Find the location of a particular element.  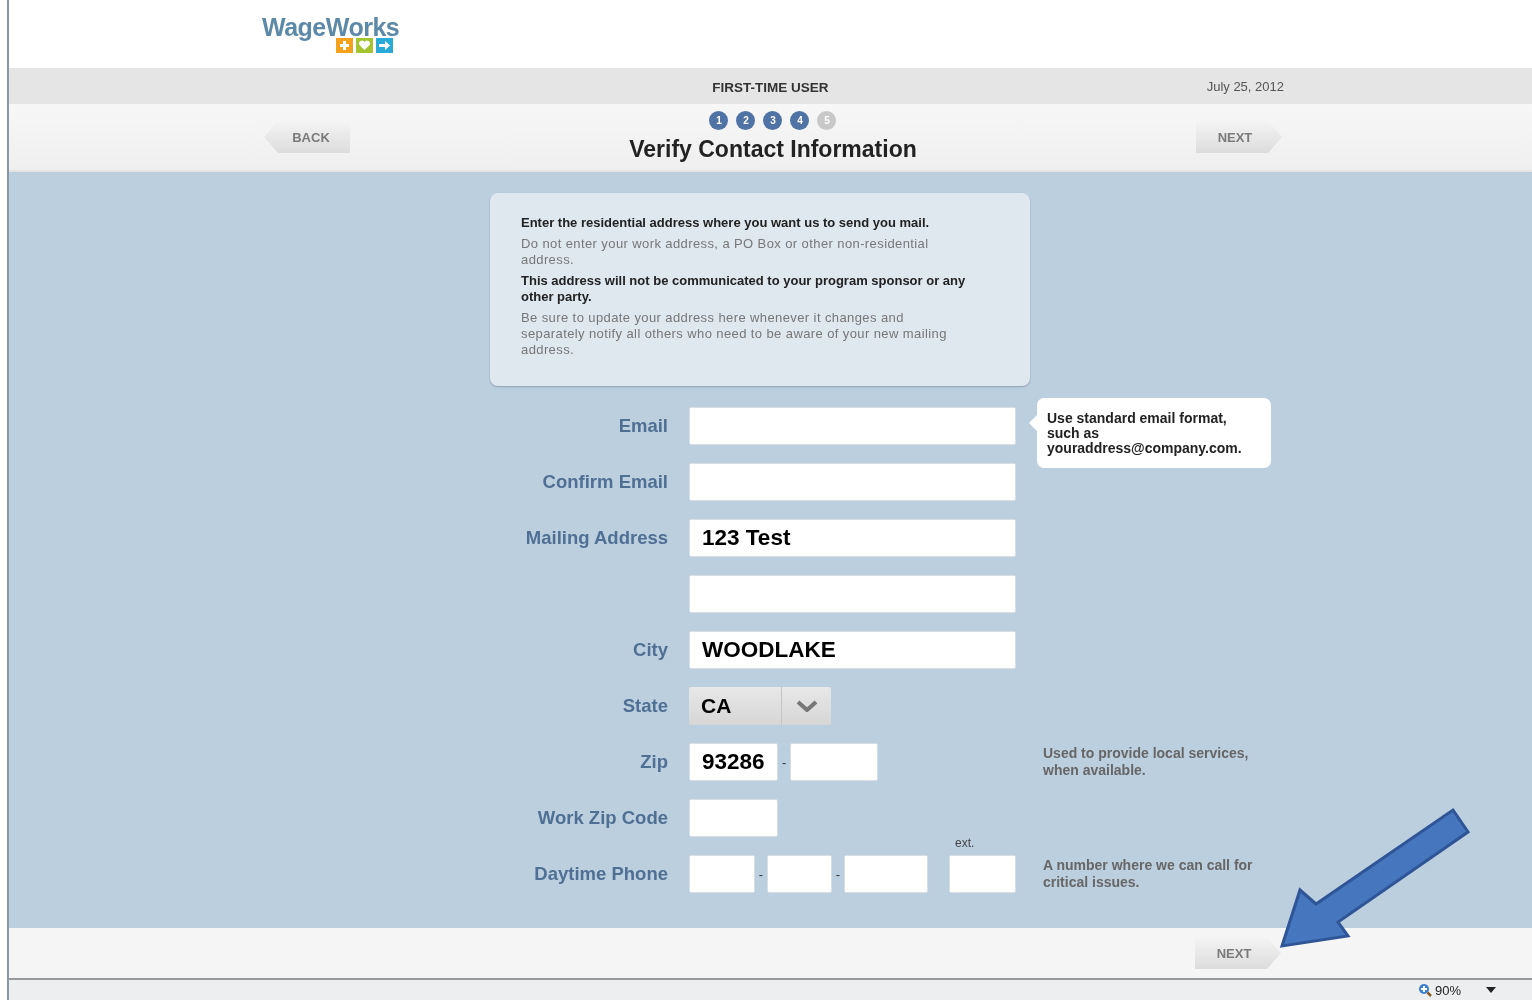

dropdown-caret-icon is located at coordinates (1491, 990).